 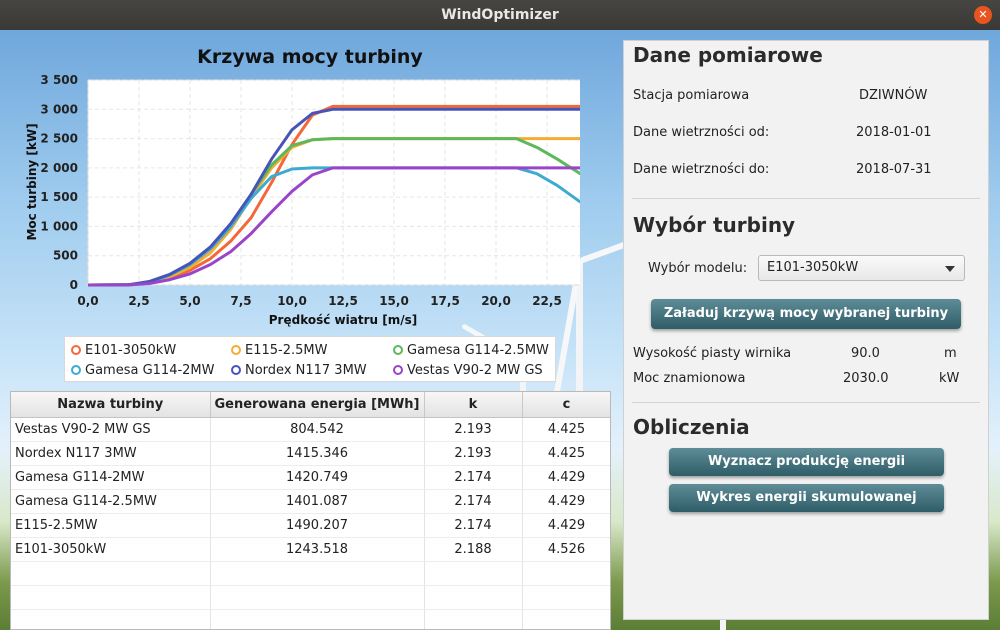 I want to click on cell-k: 2.188, so click(x=473, y=549).